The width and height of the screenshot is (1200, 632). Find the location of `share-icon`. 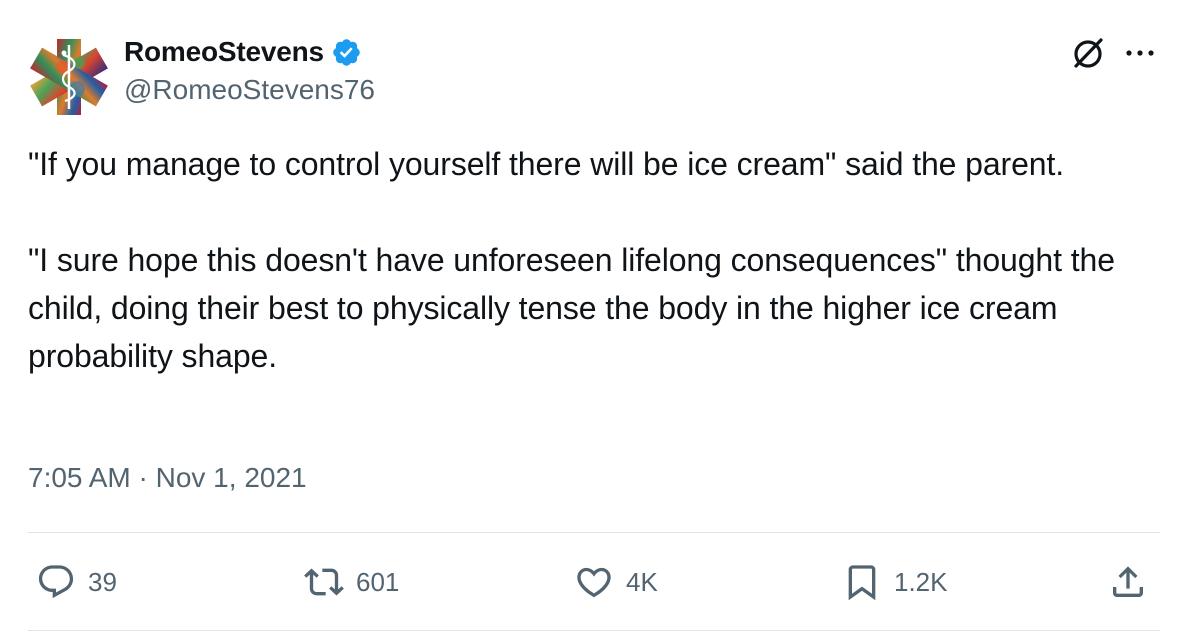

share-icon is located at coordinates (1128, 581).